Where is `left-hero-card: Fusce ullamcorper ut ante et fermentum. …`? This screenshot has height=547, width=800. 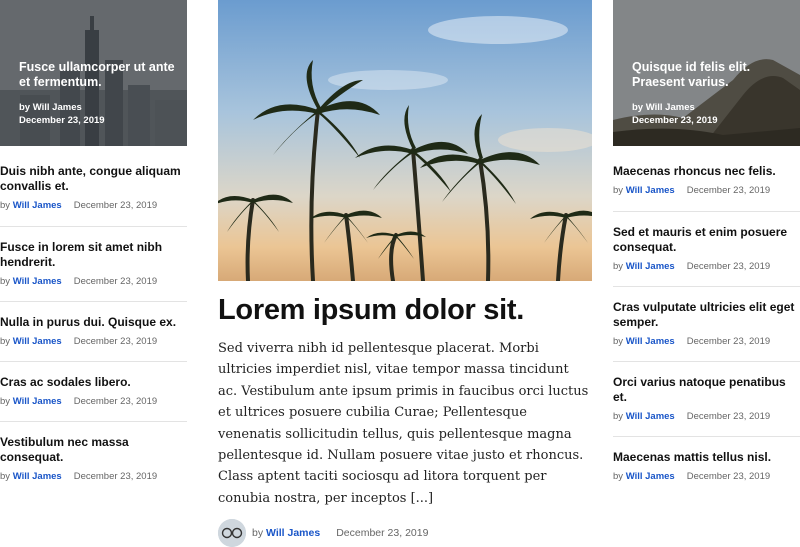
left-hero-card: Fusce ullamcorper ut ante et fermentum. … is located at coordinates (93, 73).